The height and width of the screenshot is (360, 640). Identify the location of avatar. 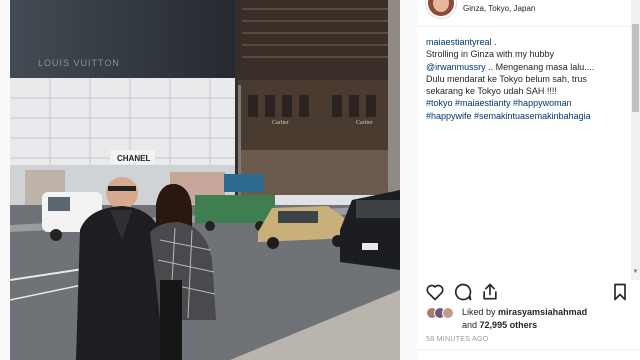
(441, 9).